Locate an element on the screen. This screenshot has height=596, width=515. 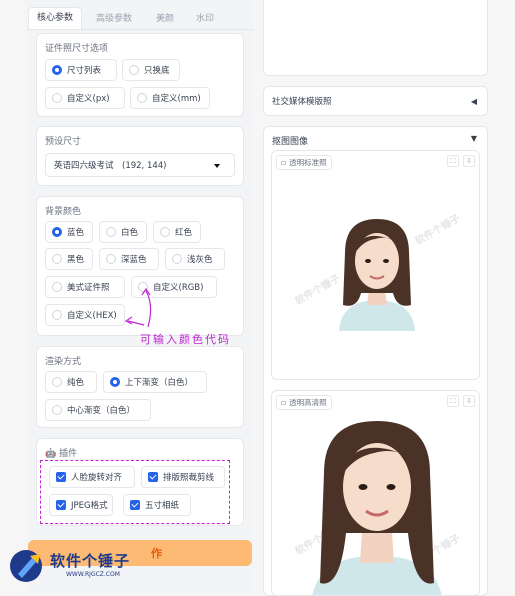
image-label: ▫ 透明标准照 is located at coordinates (304, 162).